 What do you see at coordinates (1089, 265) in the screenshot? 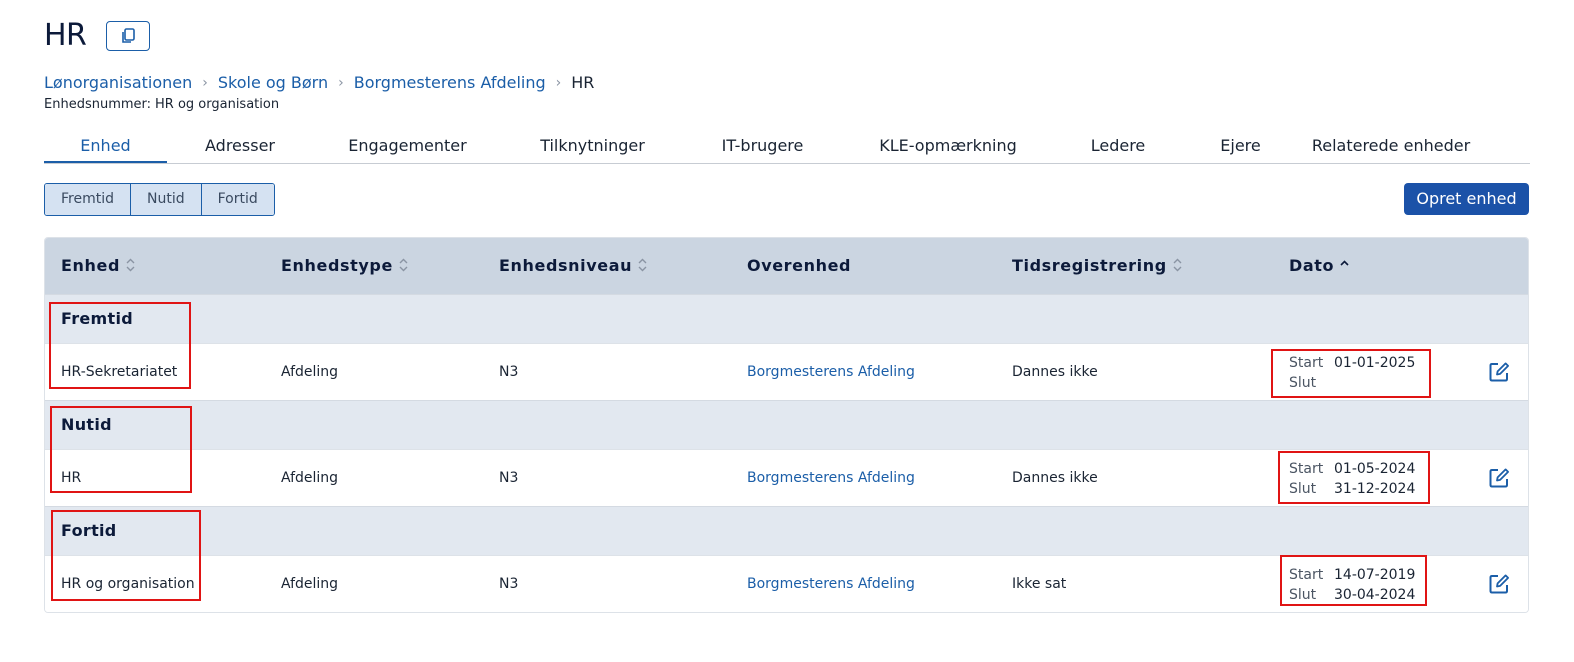
I see `column-header-label: Tidsregistrering` at bounding box center [1089, 265].